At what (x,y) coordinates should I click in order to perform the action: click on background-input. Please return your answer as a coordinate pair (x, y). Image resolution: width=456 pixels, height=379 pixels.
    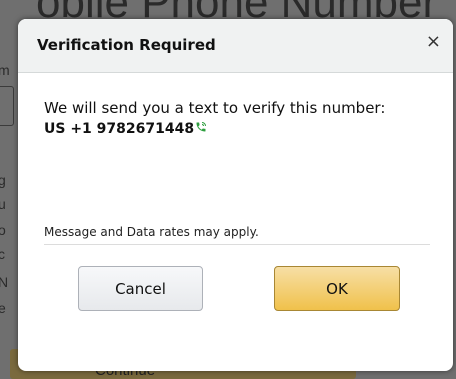
    Looking at the image, I should click on (7, 106).